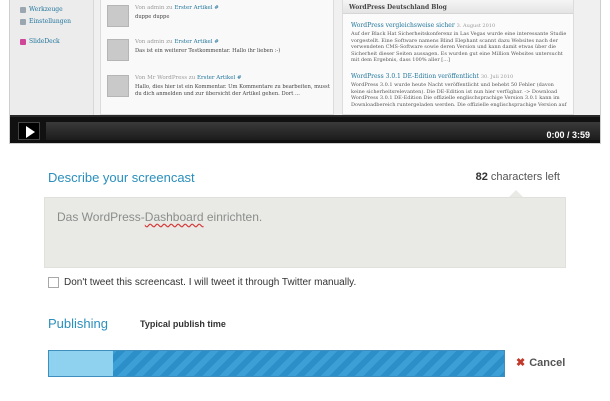 The width and height of the screenshot is (610, 401). What do you see at coordinates (568, 135) in the screenshot?
I see `time-display: 0:00 / 3:59` at bounding box center [568, 135].